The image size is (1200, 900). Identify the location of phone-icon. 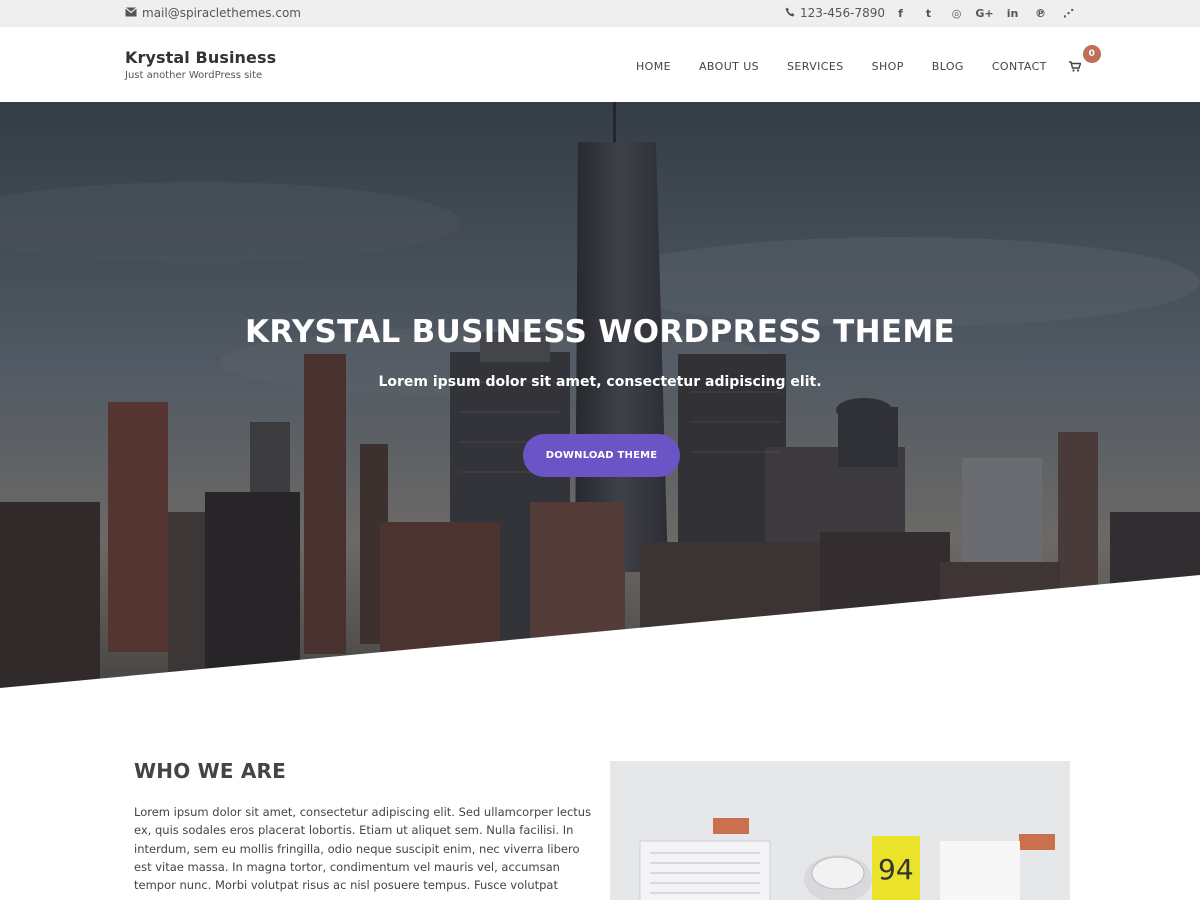
(790, 13).